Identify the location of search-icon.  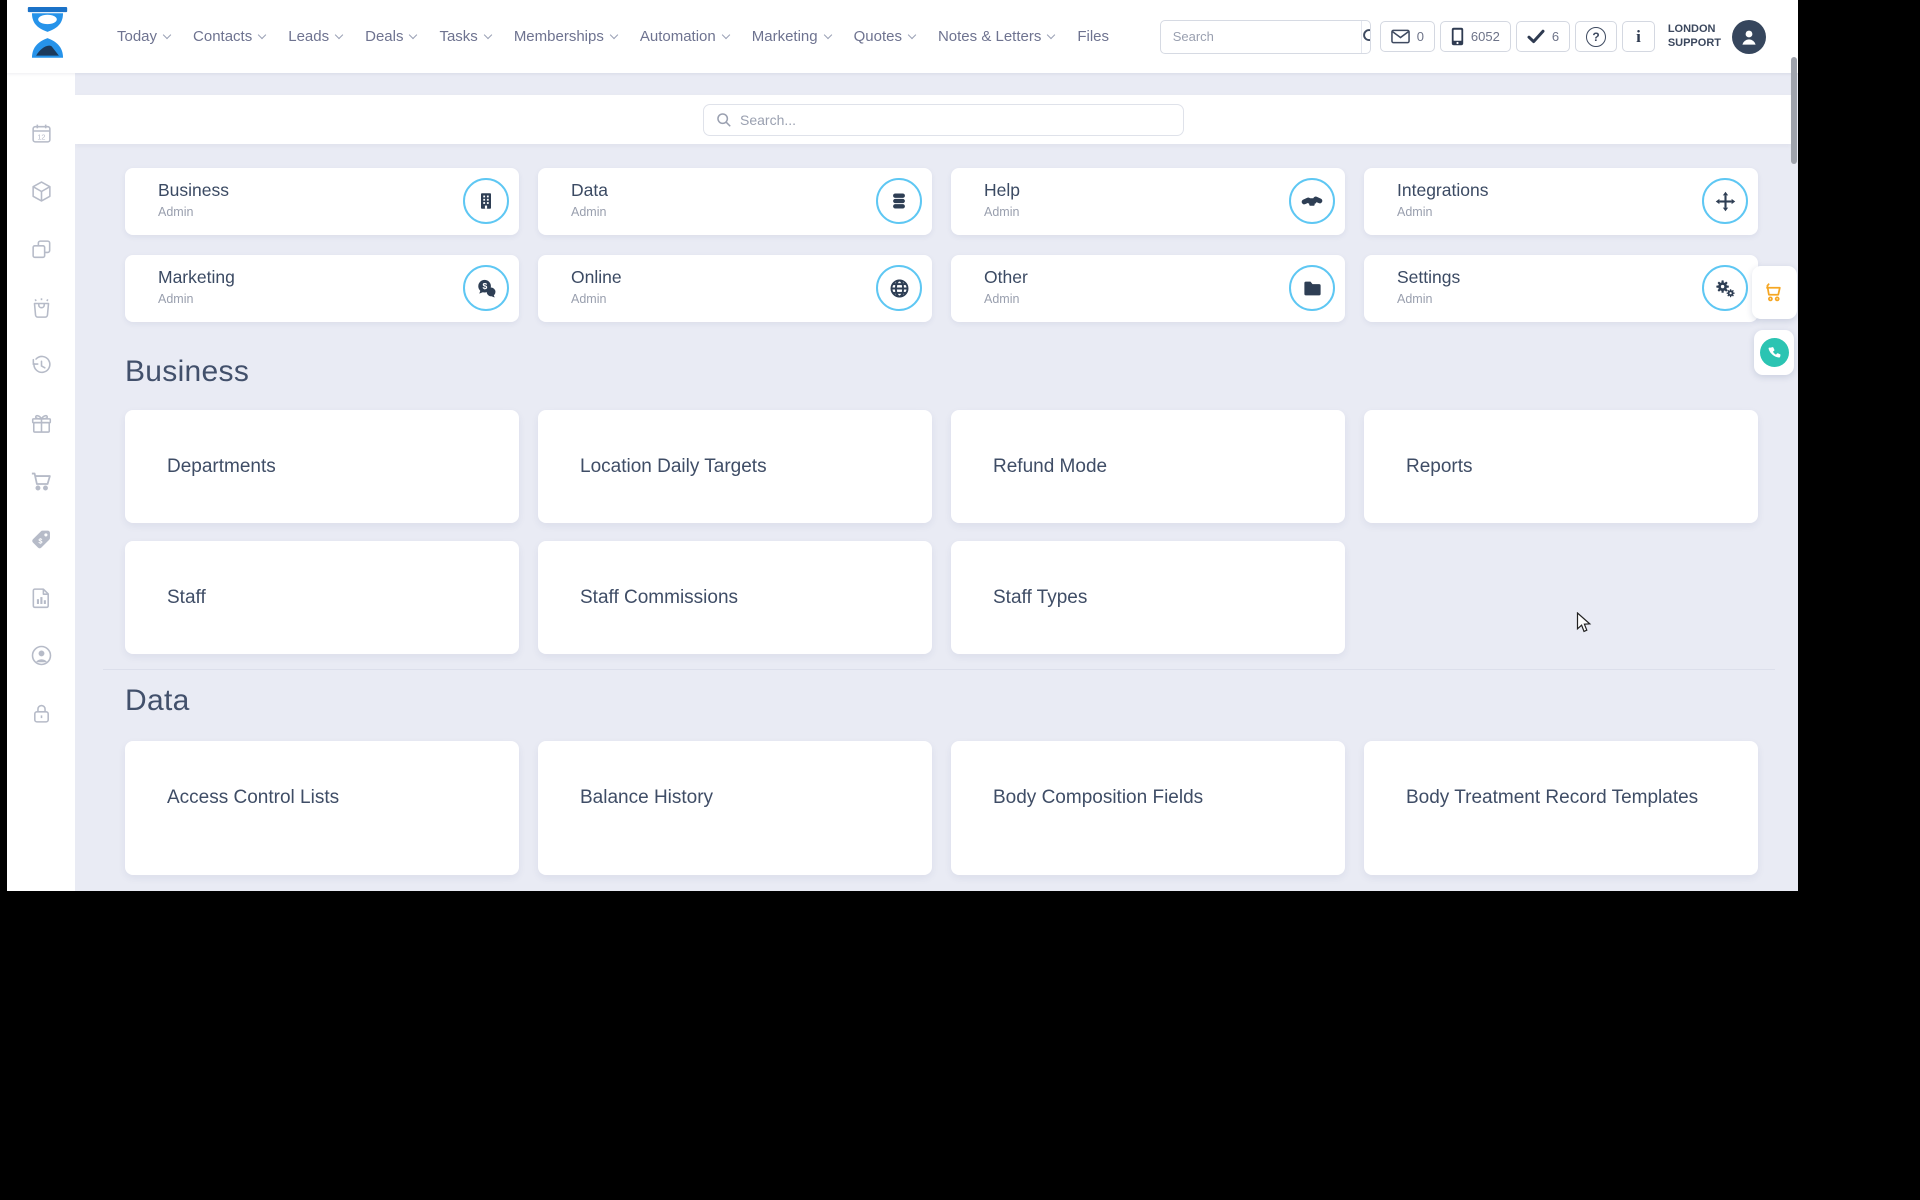
(724, 120).